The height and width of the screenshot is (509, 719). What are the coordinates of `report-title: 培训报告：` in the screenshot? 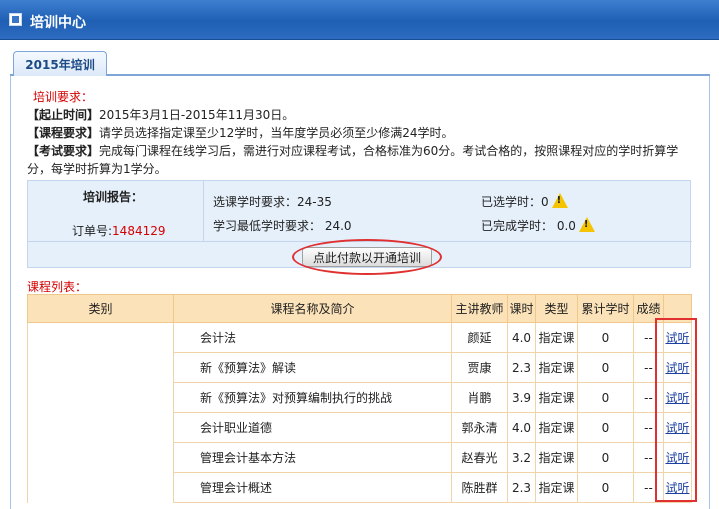 It's located at (113, 197).